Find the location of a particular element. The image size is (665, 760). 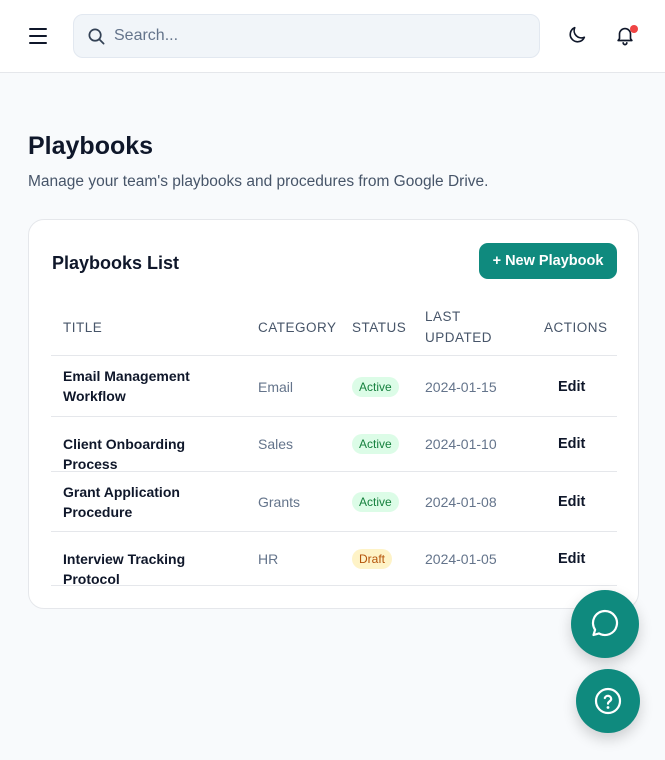

moon-icon is located at coordinates (578, 36).